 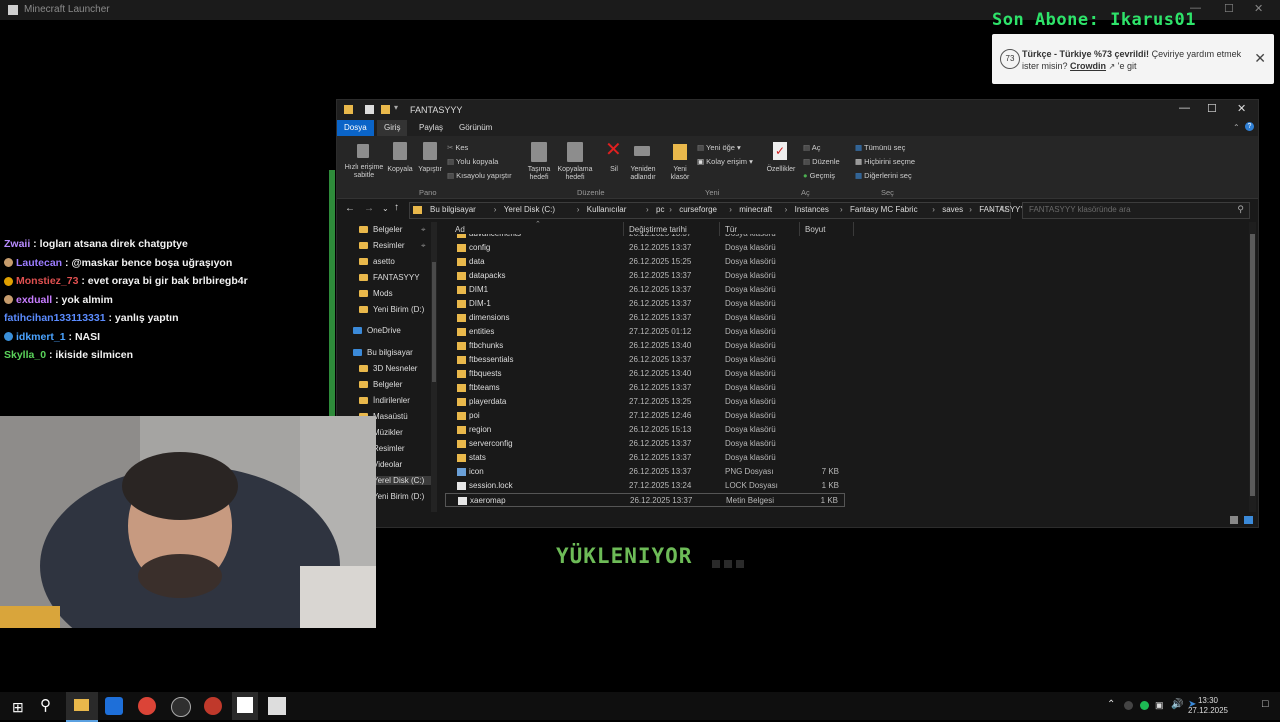 I want to click on outlook-icon, so click(x=114, y=706).